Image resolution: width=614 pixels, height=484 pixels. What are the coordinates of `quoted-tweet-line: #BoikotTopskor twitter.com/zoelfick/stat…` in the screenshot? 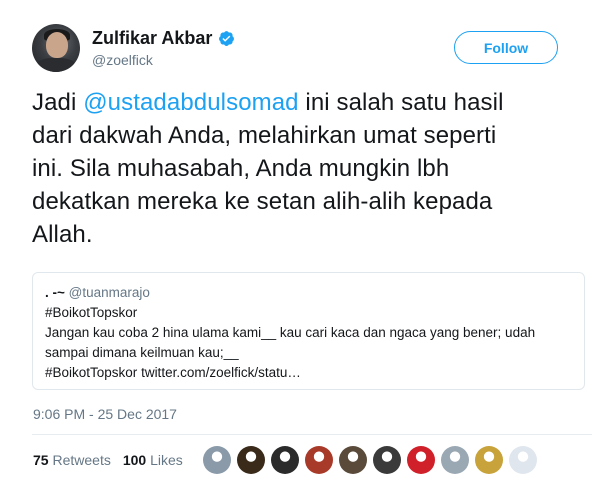 It's located at (308, 373).